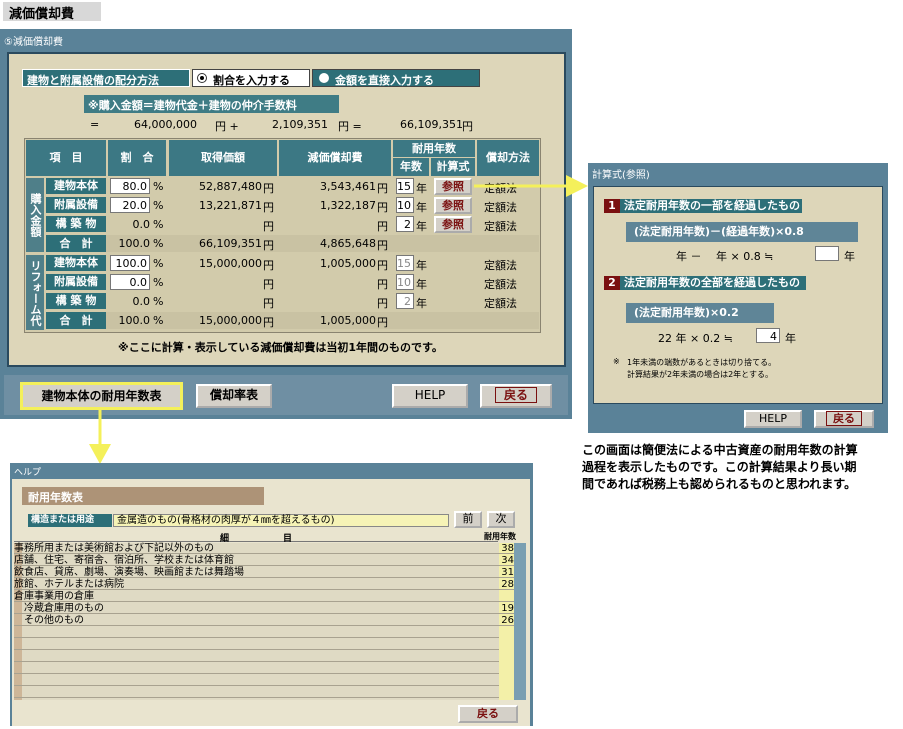 This screenshot has height=729, width=903. What do you see at coordinates (281, 520) in the screenshot?
I see `structure-field: 金属造のもの(骨格材の肉厚が４㎜を超えるもの)` at bounding box center [281, 520].